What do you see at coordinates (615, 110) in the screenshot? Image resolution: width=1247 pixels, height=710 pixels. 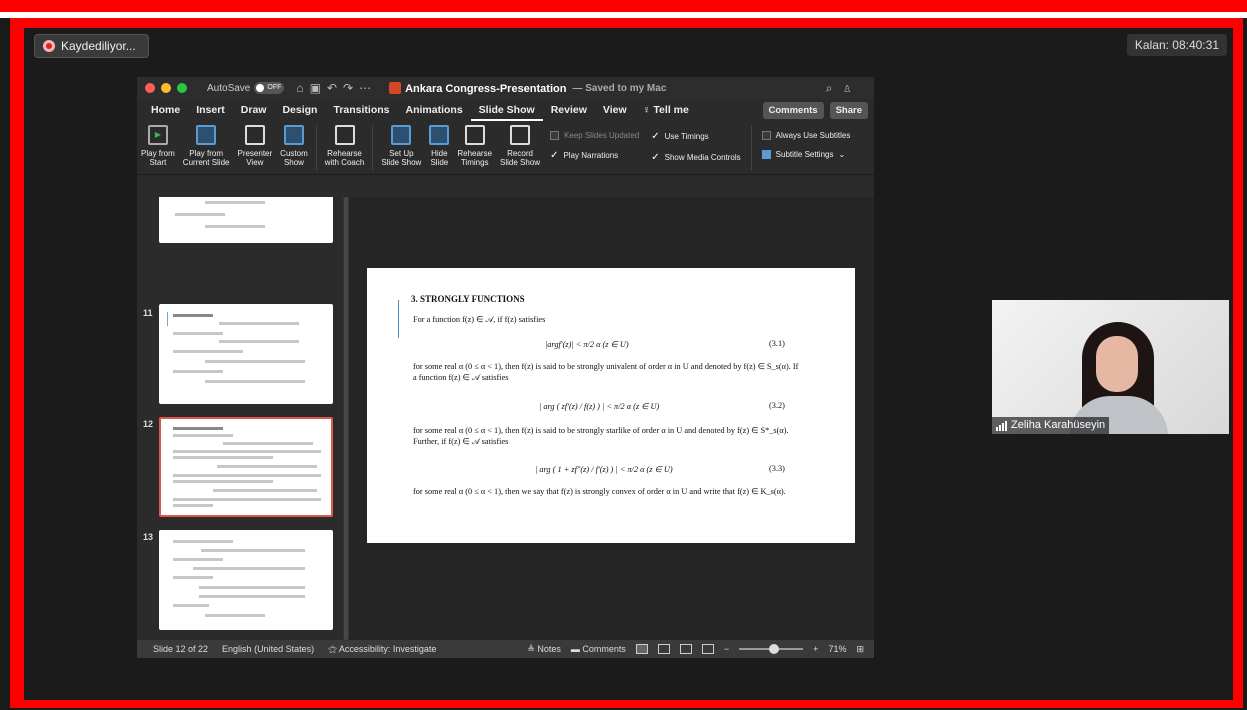 I see `tab-view: View` at bounding box center [615, 110].